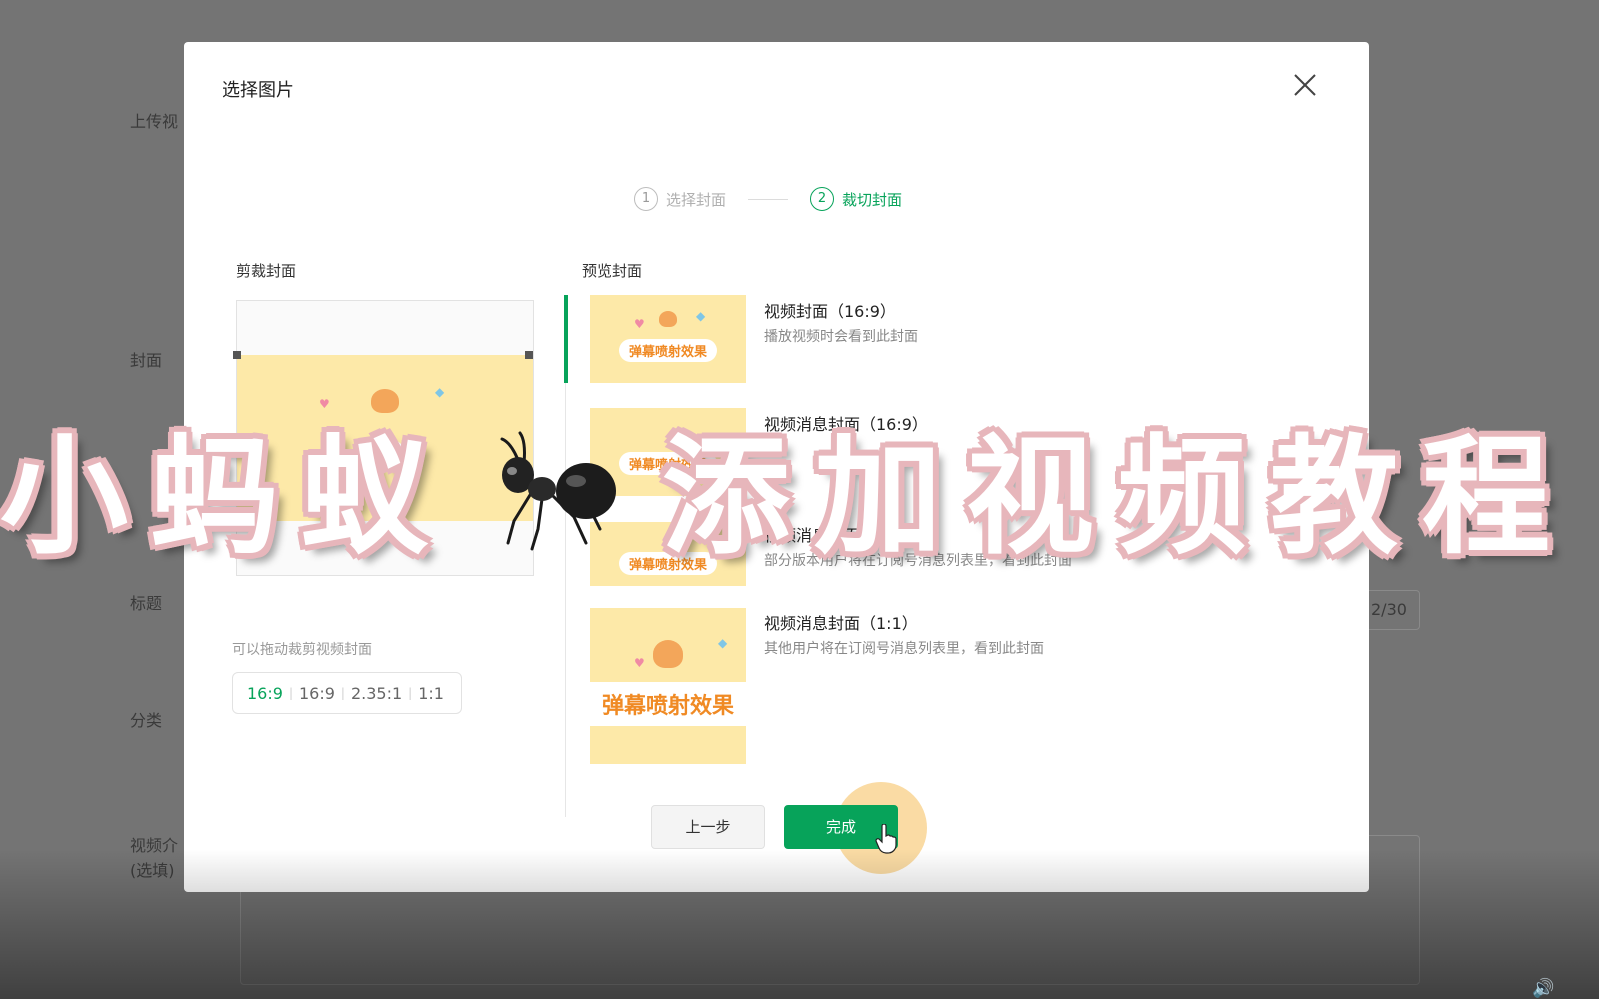 The image size is (1599, 999). I want to click on preview-thumb-big-text: 弹幕喷射效果, so click(667, 706).